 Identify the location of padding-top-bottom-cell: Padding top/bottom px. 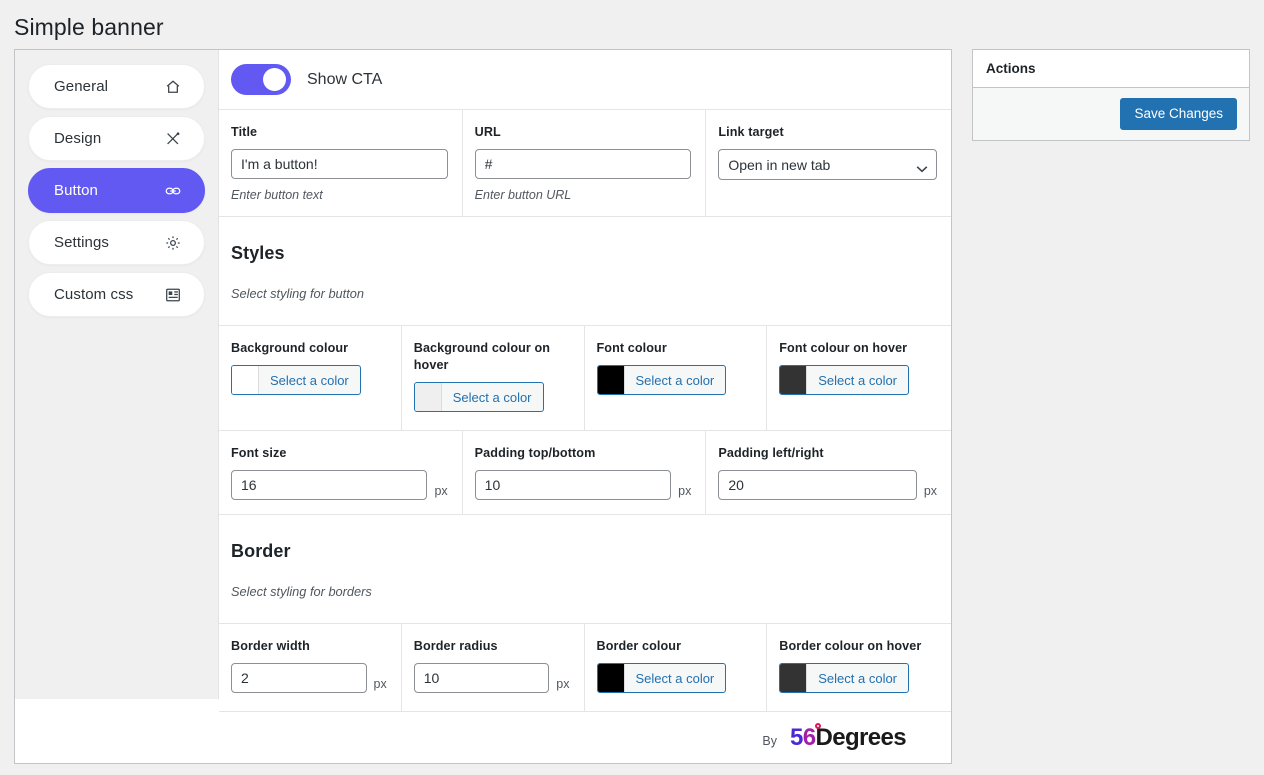
(585, 472).